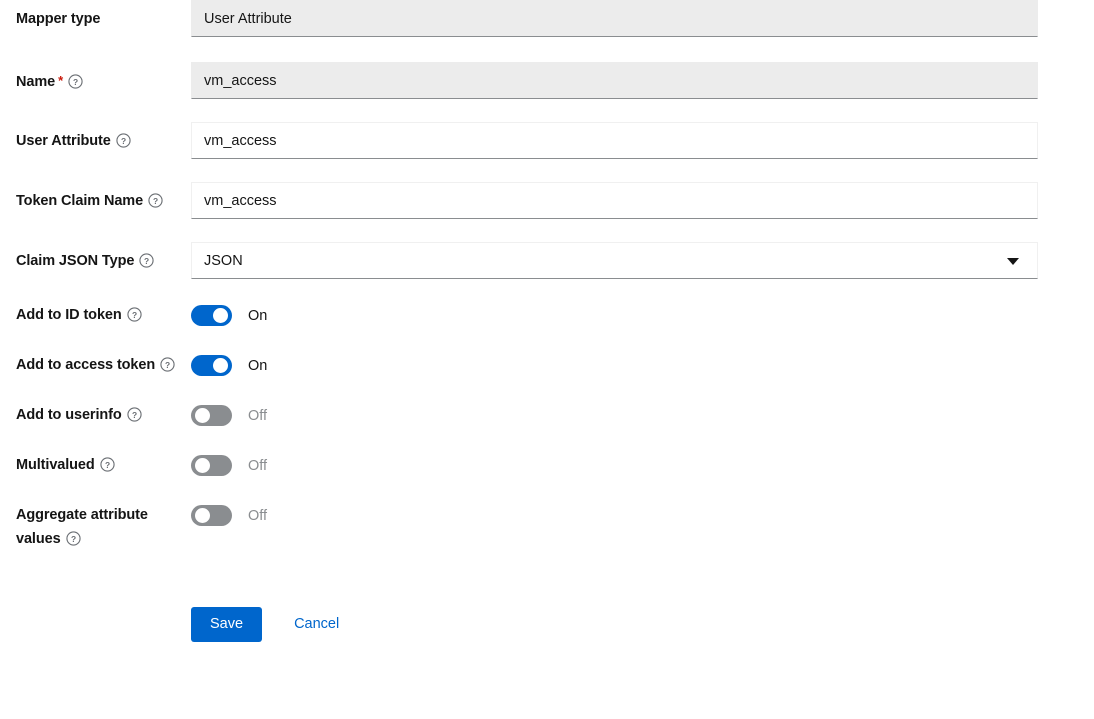 The height and width of the screenshot is (719, 1094). I want to click on field-label-claim-json-type: Claim JSON Type?, so click(100, 261).